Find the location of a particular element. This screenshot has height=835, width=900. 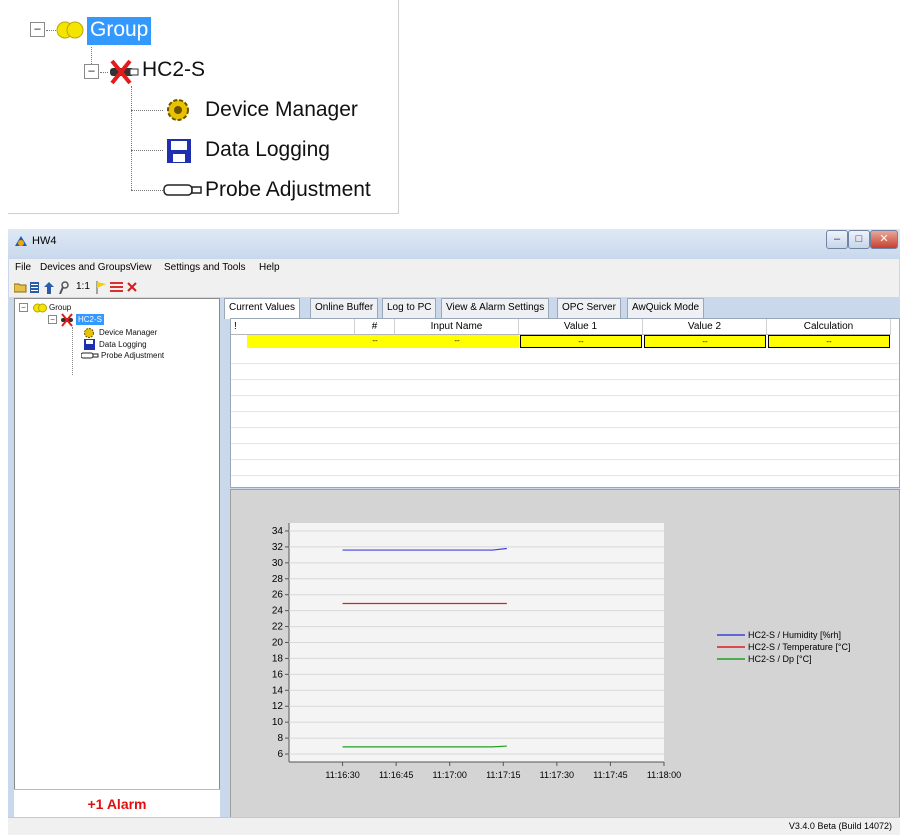

y-tick-label: 6 is located at coordinates (280, 754).